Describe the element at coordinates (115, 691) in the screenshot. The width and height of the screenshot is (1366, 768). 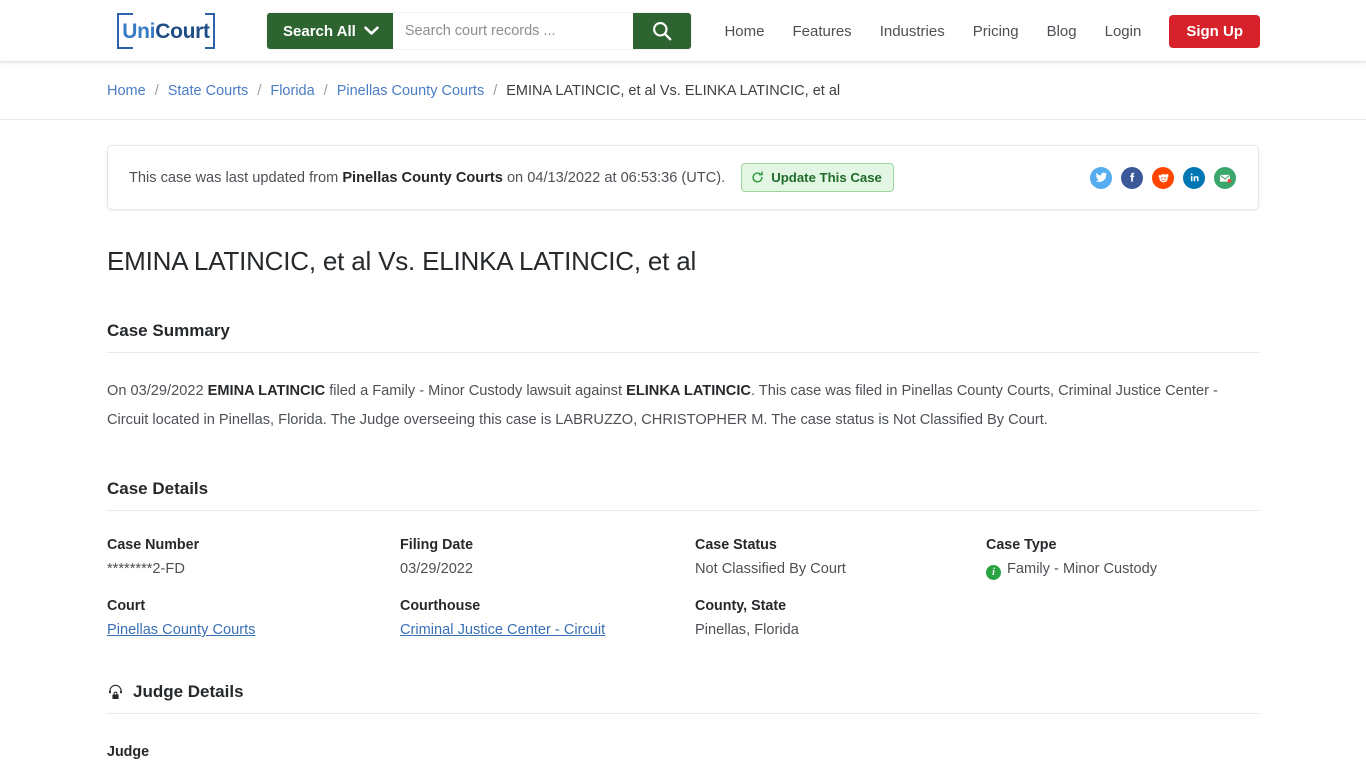
I see `judge-icon` at that location.